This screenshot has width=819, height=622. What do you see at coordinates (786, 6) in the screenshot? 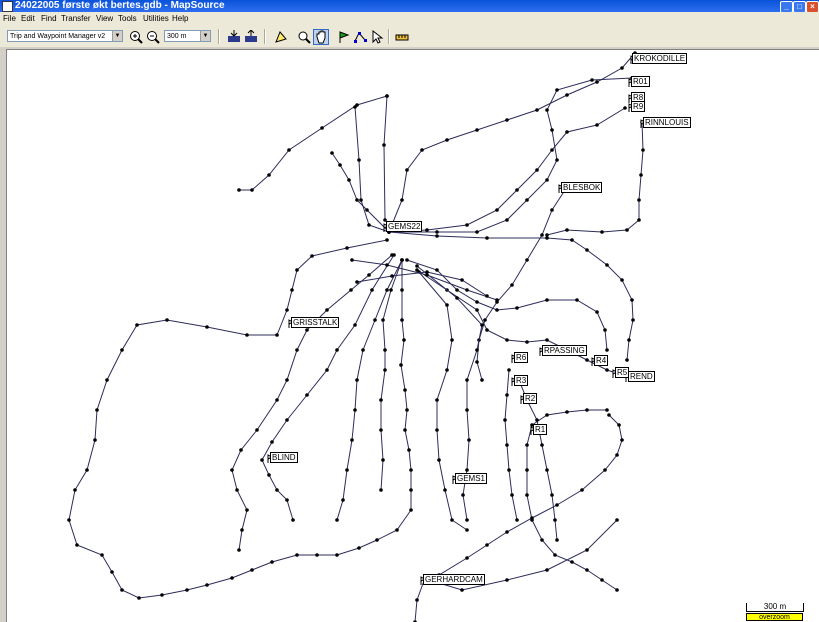
I see `minimize-button: _` at bounding box center [786, 6].